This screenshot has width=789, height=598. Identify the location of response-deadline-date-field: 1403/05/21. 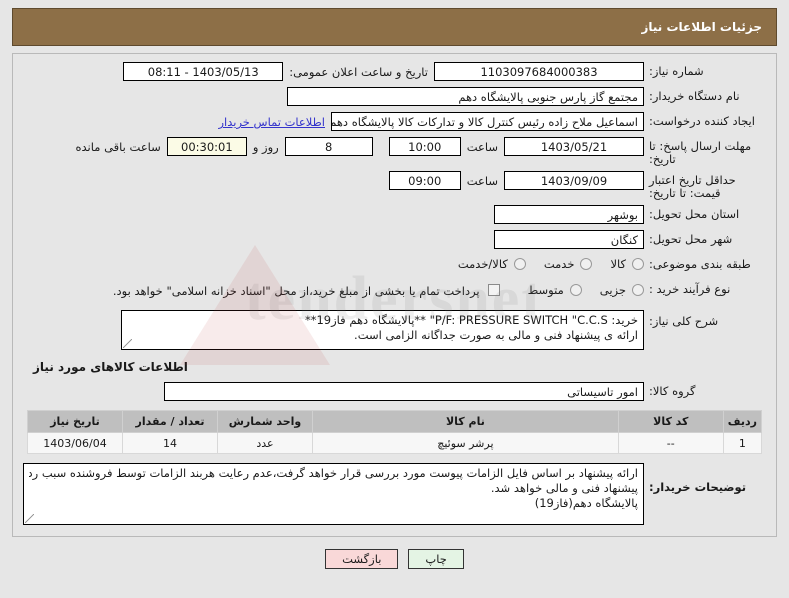
(574, 146).